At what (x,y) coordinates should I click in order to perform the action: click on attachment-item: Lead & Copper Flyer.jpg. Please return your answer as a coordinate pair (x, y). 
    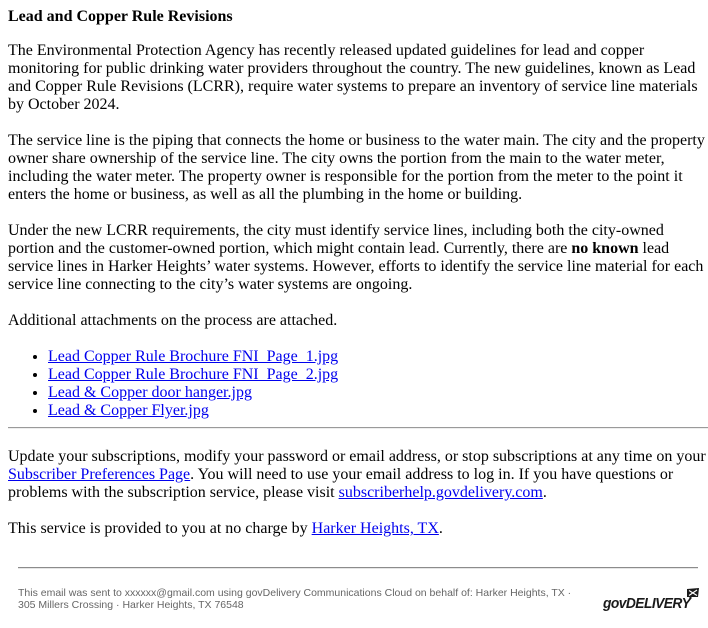
    Looking at the image, I should click on (378, 411).